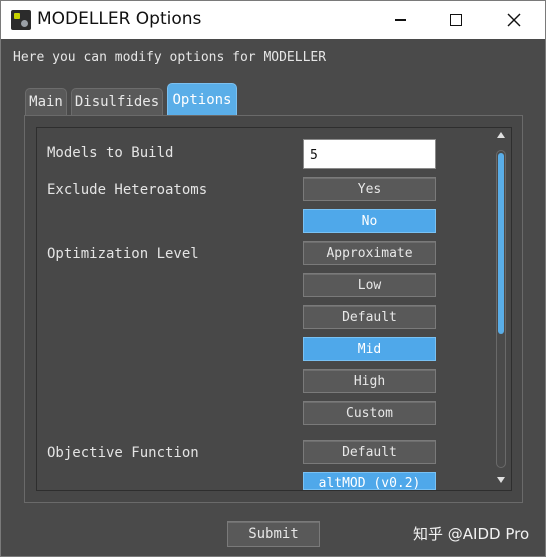 The image size is (546, 557). Describe the element at coordinates (123, 453) in the screenshot. I see `objective-function-label: Objective Function` at that location.